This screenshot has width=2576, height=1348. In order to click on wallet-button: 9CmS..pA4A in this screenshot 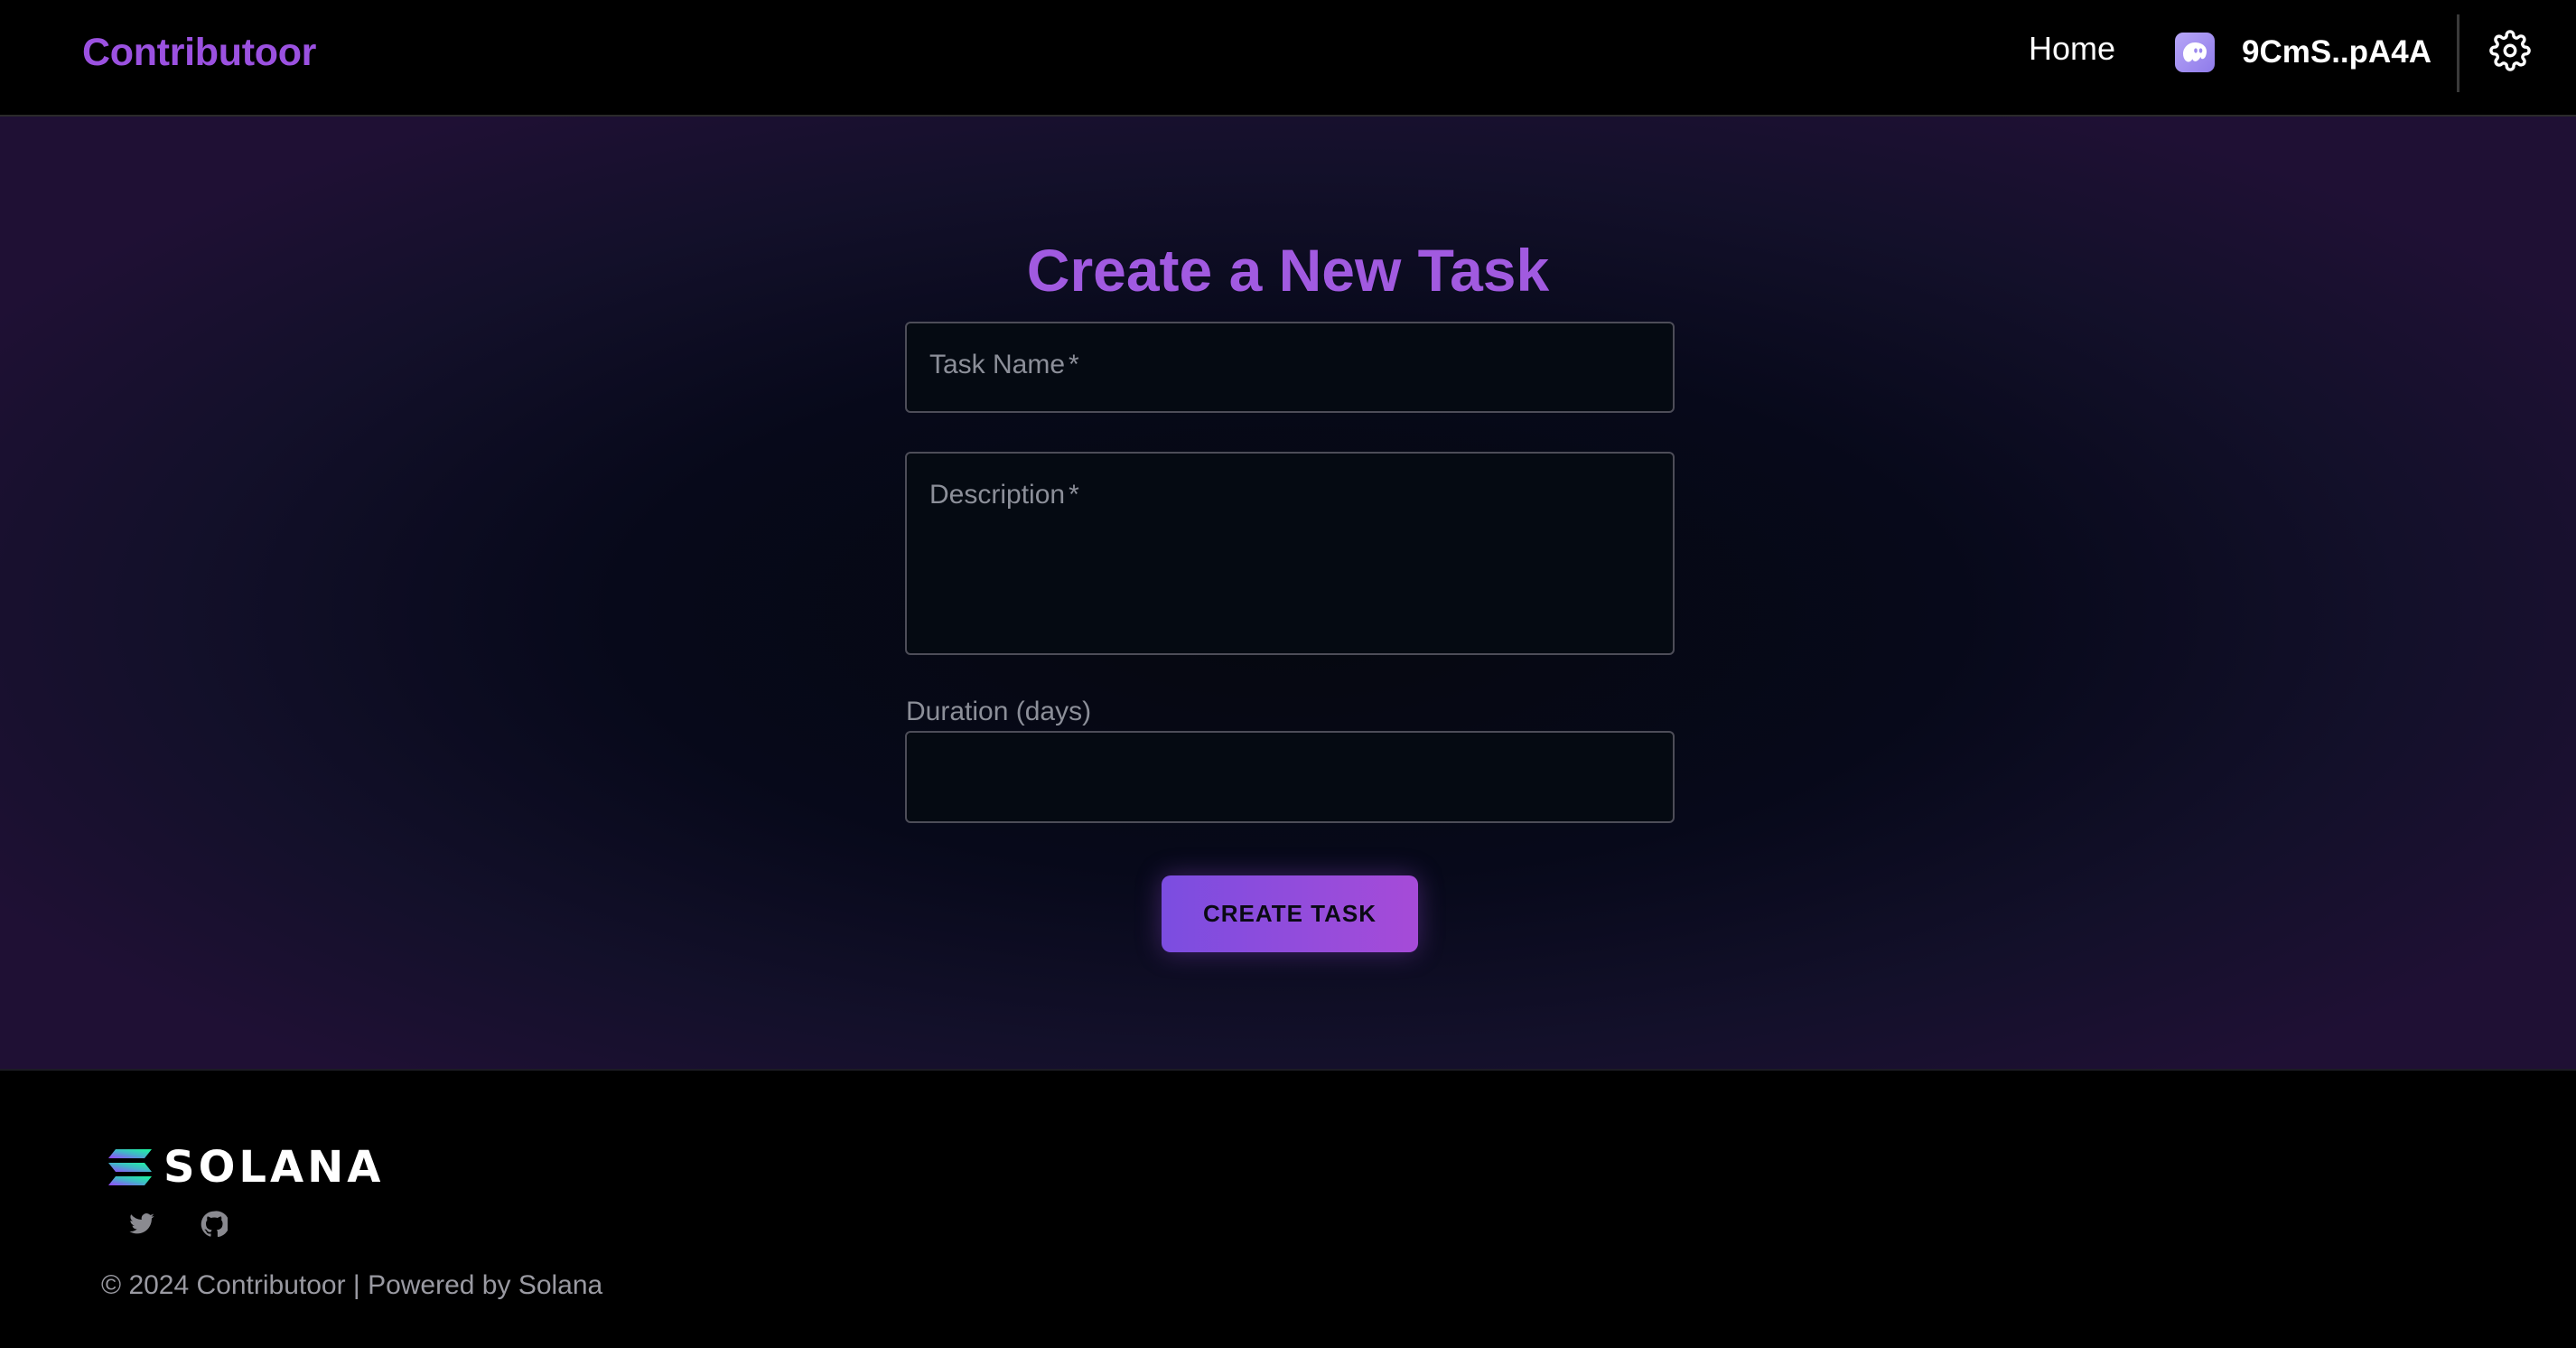, I will do `click(2303, 52)`.